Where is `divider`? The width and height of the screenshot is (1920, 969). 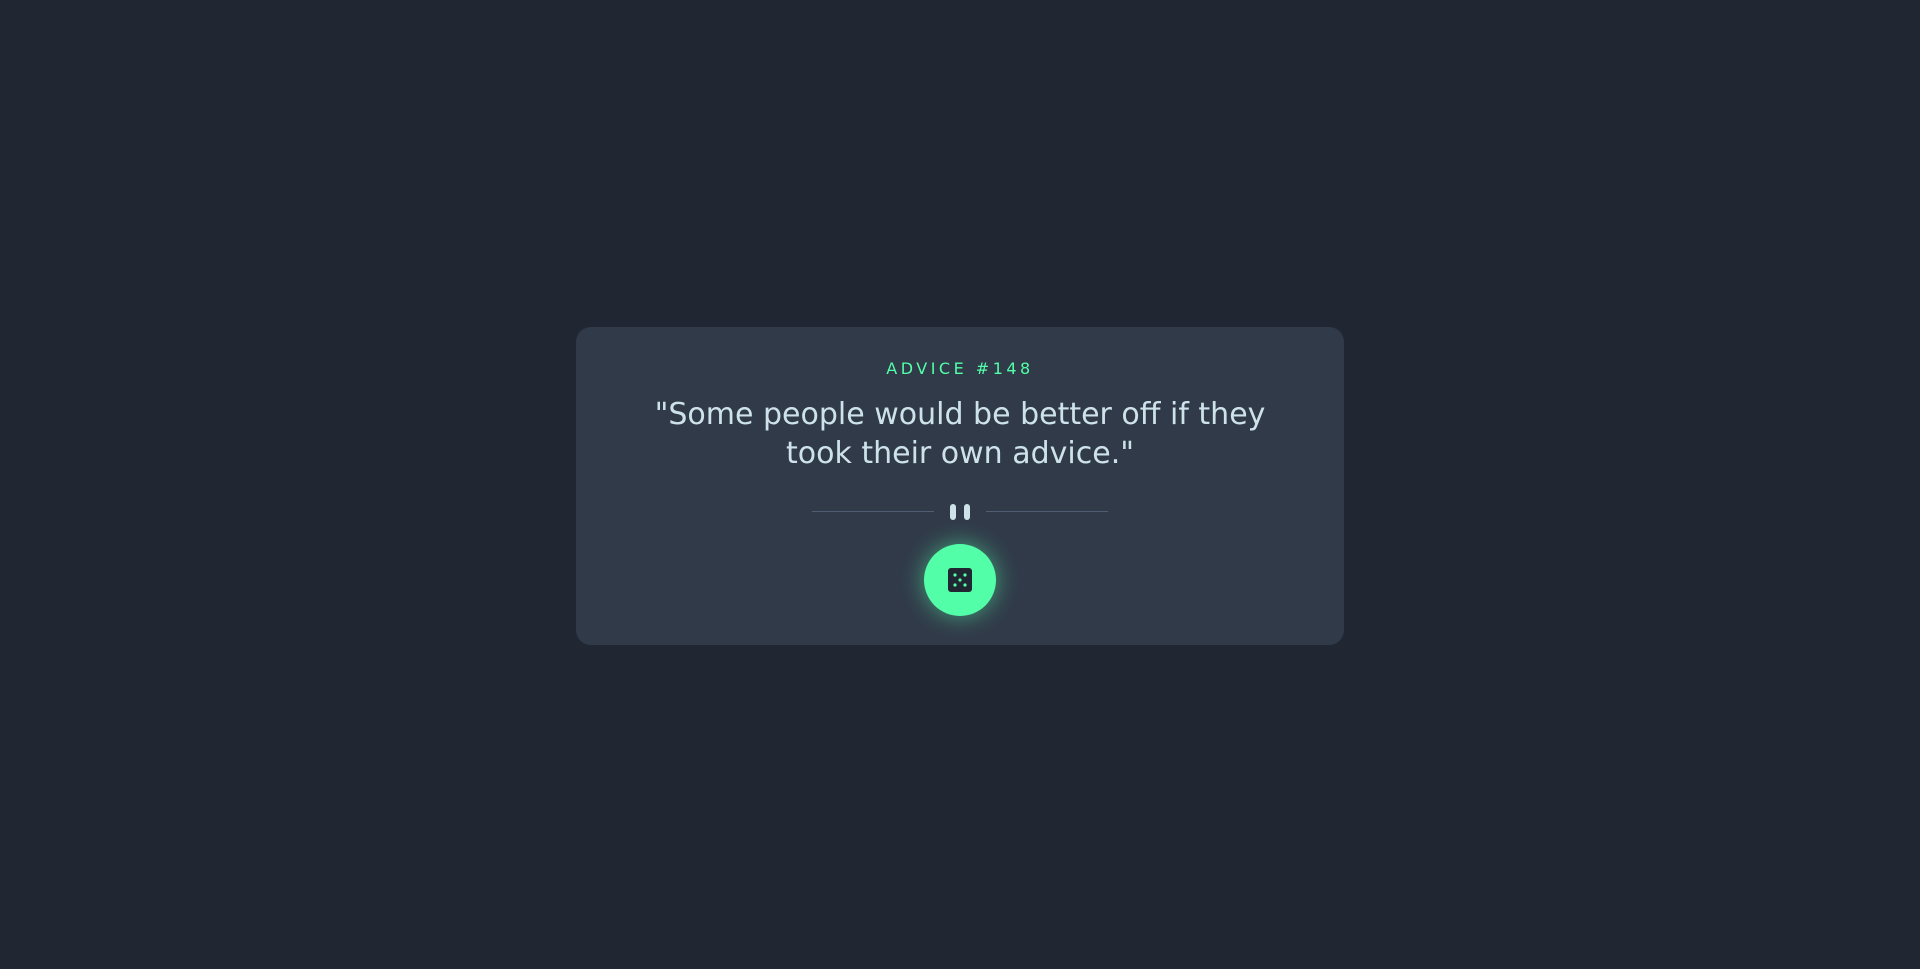
divider is located at coordinates (960, 512).